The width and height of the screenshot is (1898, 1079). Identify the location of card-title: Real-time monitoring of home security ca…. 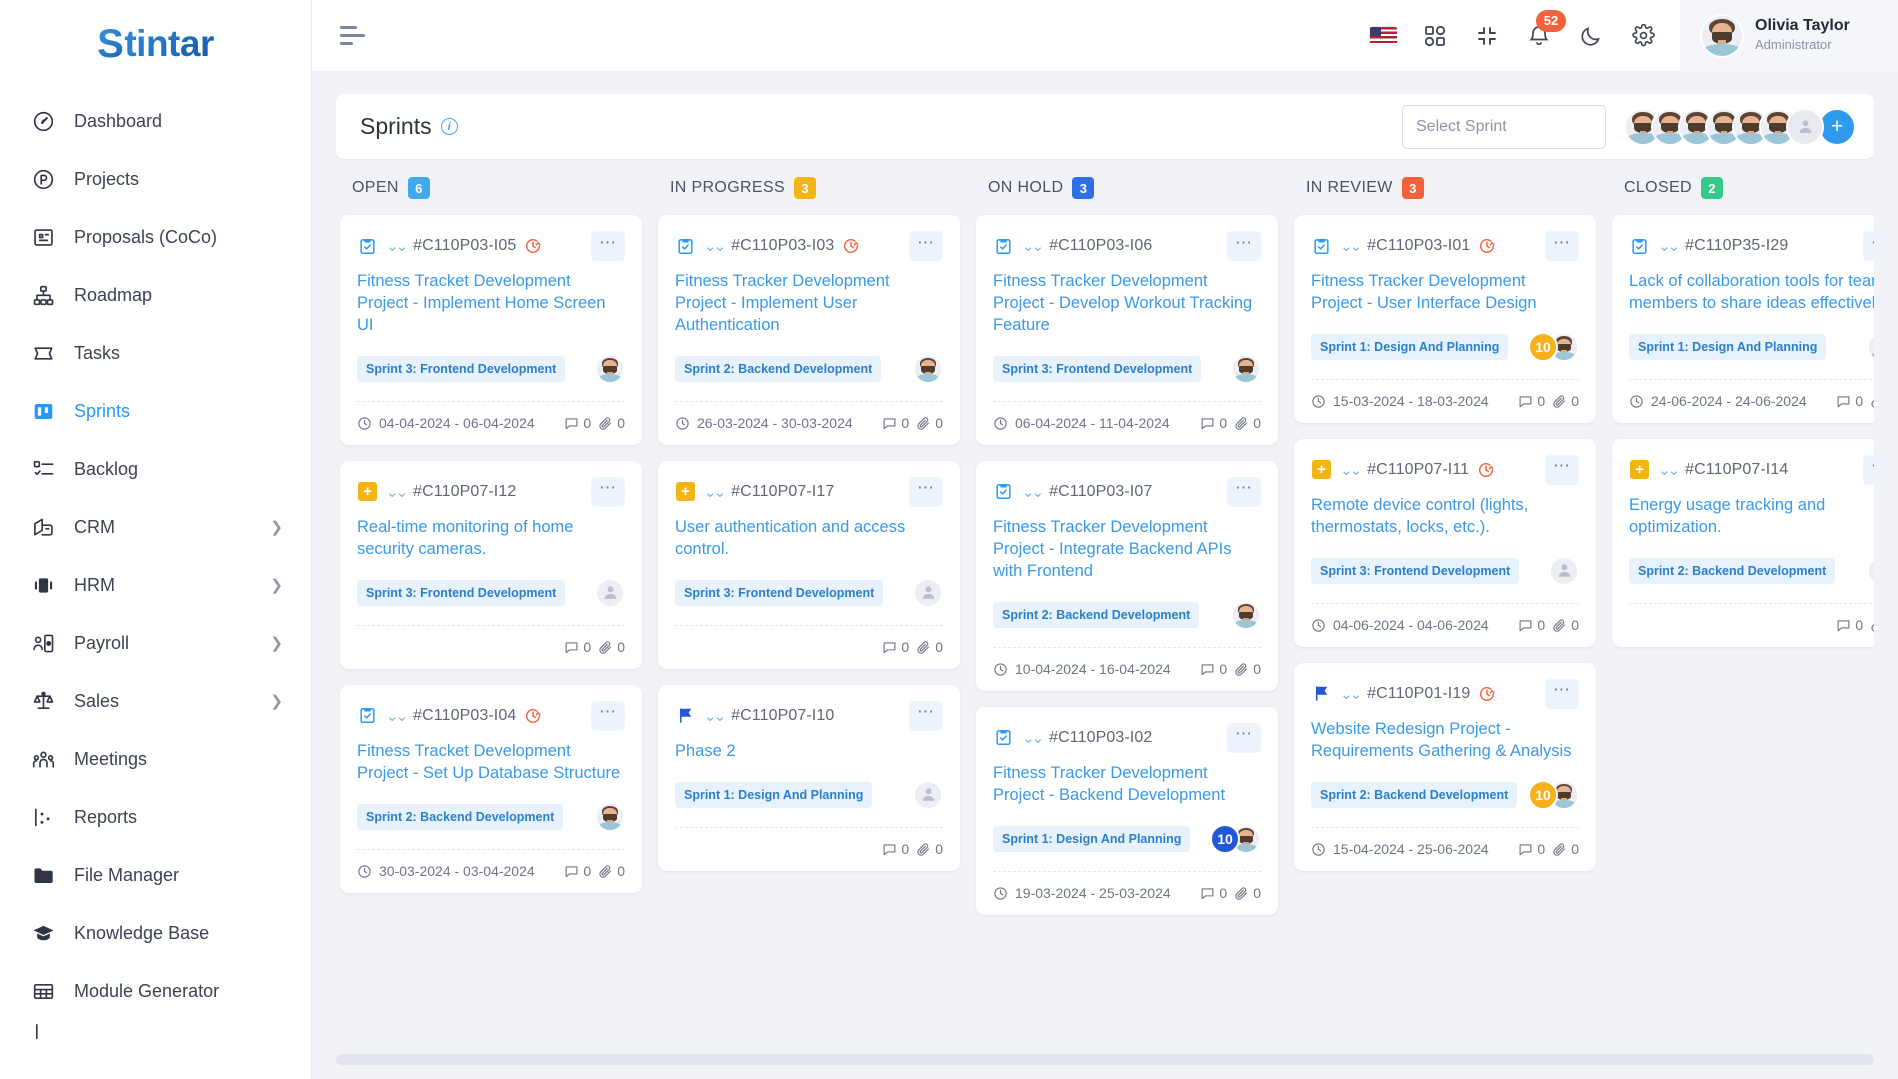
(491, 539).